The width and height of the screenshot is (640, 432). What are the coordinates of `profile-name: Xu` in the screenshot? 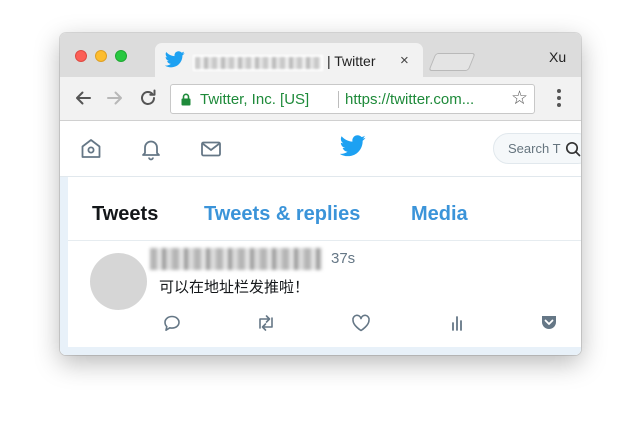 It's located at (557, 57).